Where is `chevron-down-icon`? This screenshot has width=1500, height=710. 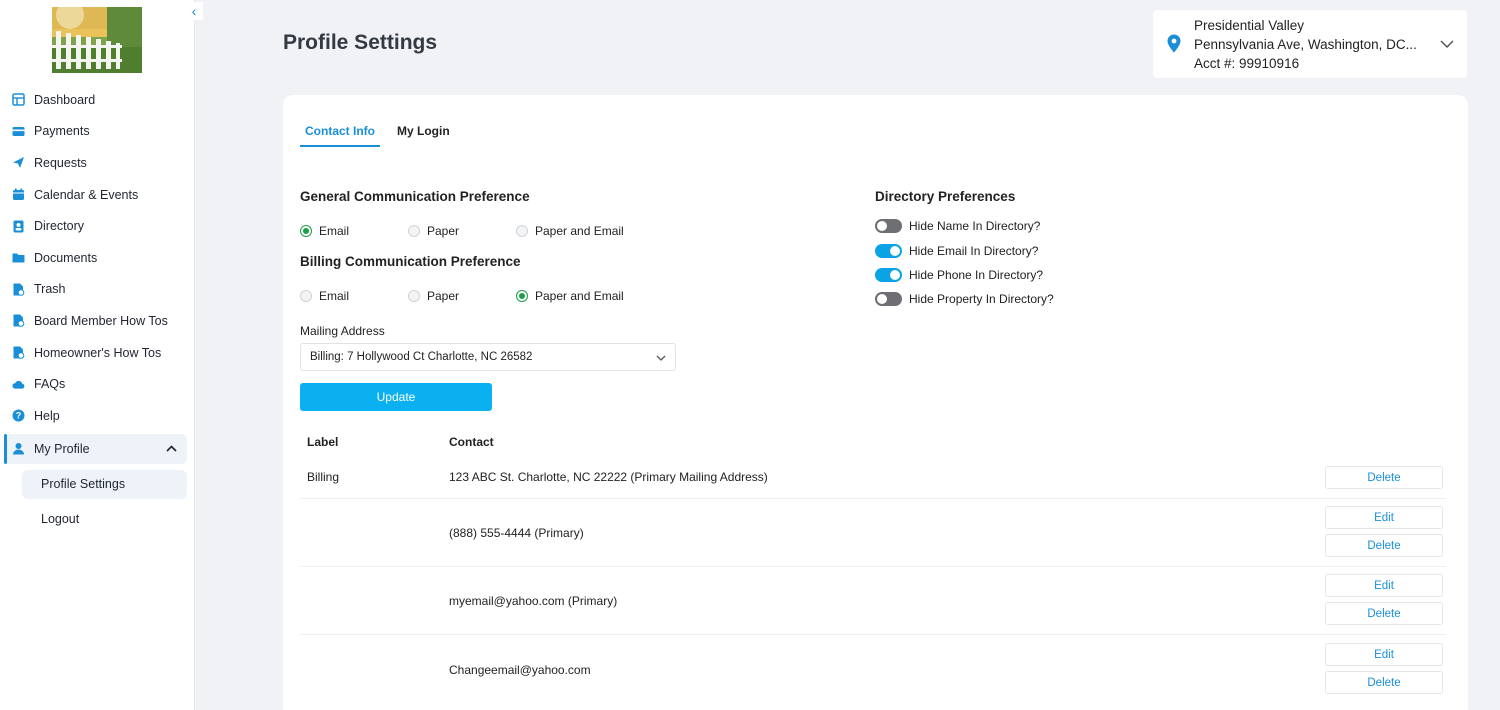 chevron-down-icon is located at coordinates (661, 359).